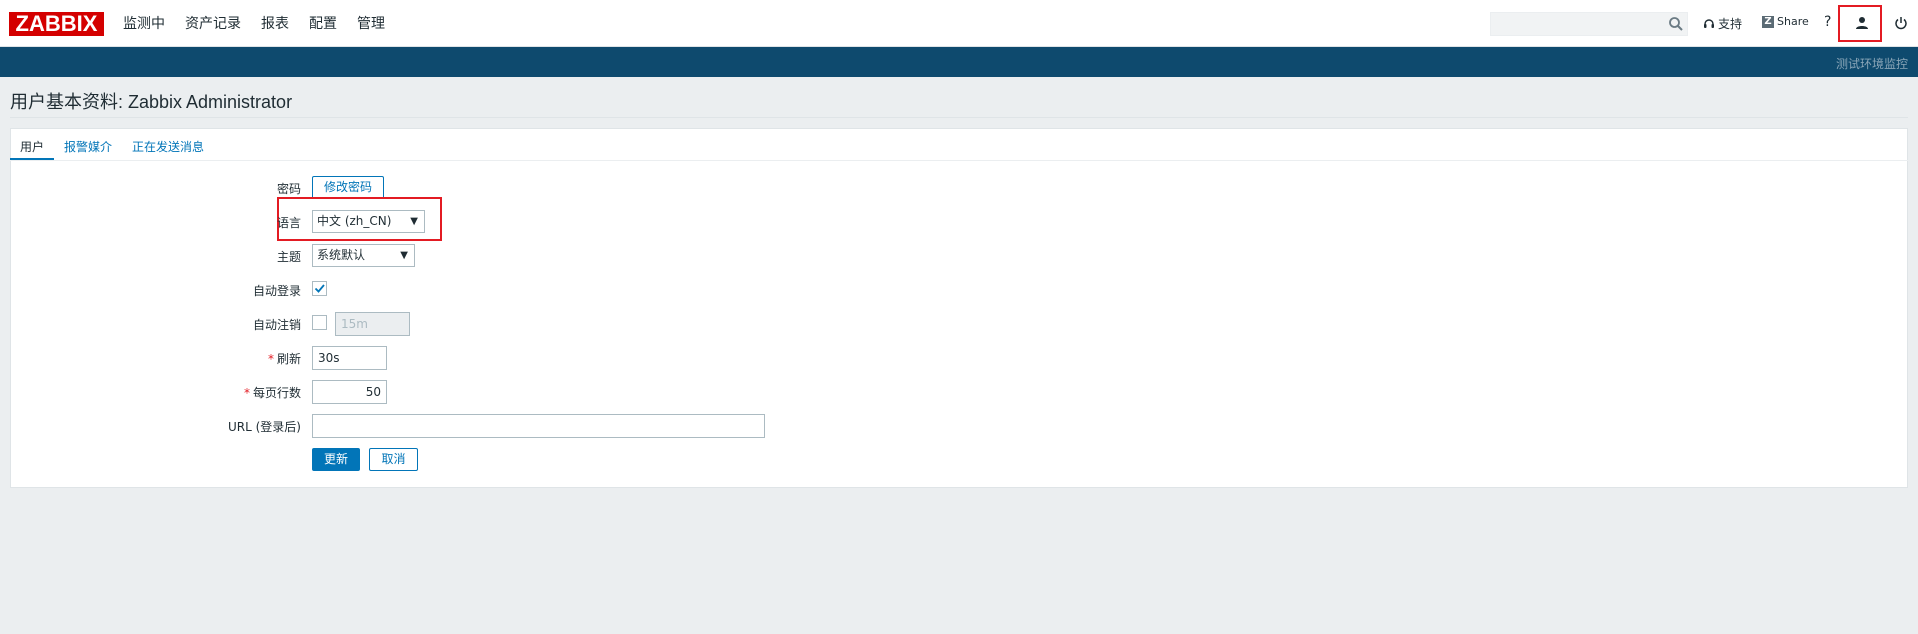  Describe the element at coordinates (323, 24) in the screenshot. I see `menu-item-configuration: 配置` at that location.